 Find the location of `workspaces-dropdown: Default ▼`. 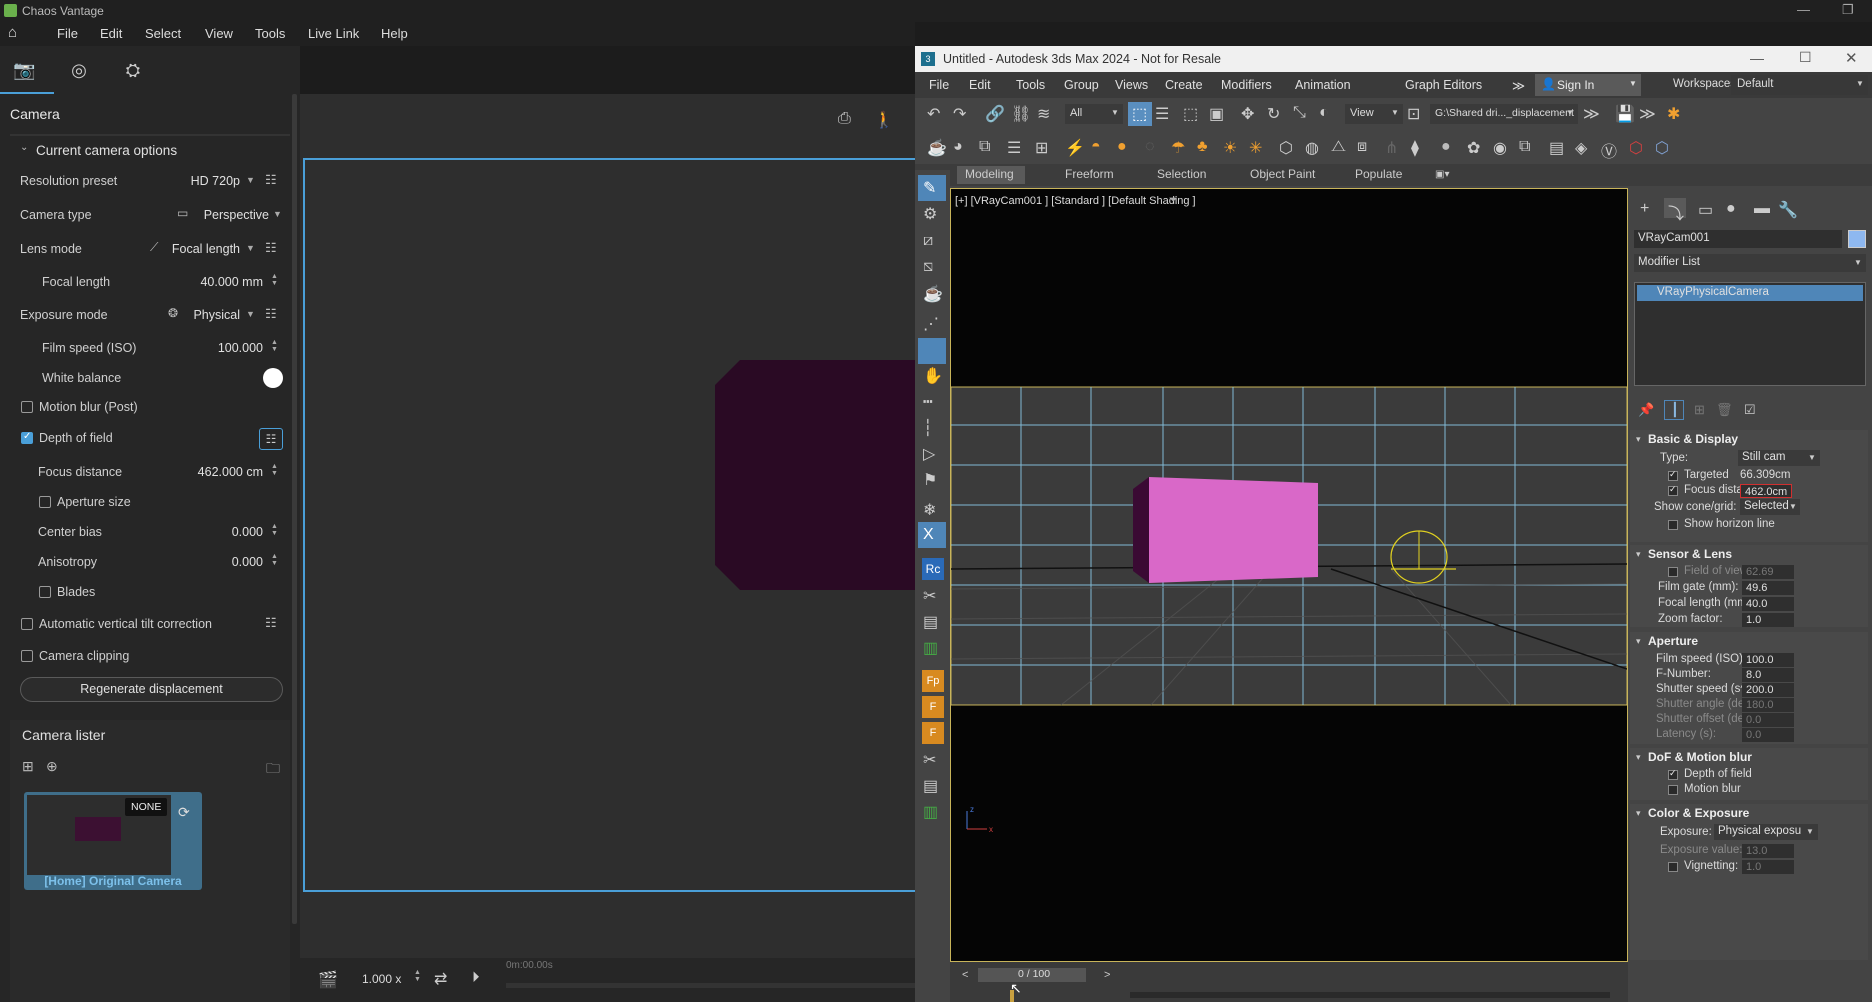

workspaces-dropdown: Default ▼ is located at coordinates (1799, 85).